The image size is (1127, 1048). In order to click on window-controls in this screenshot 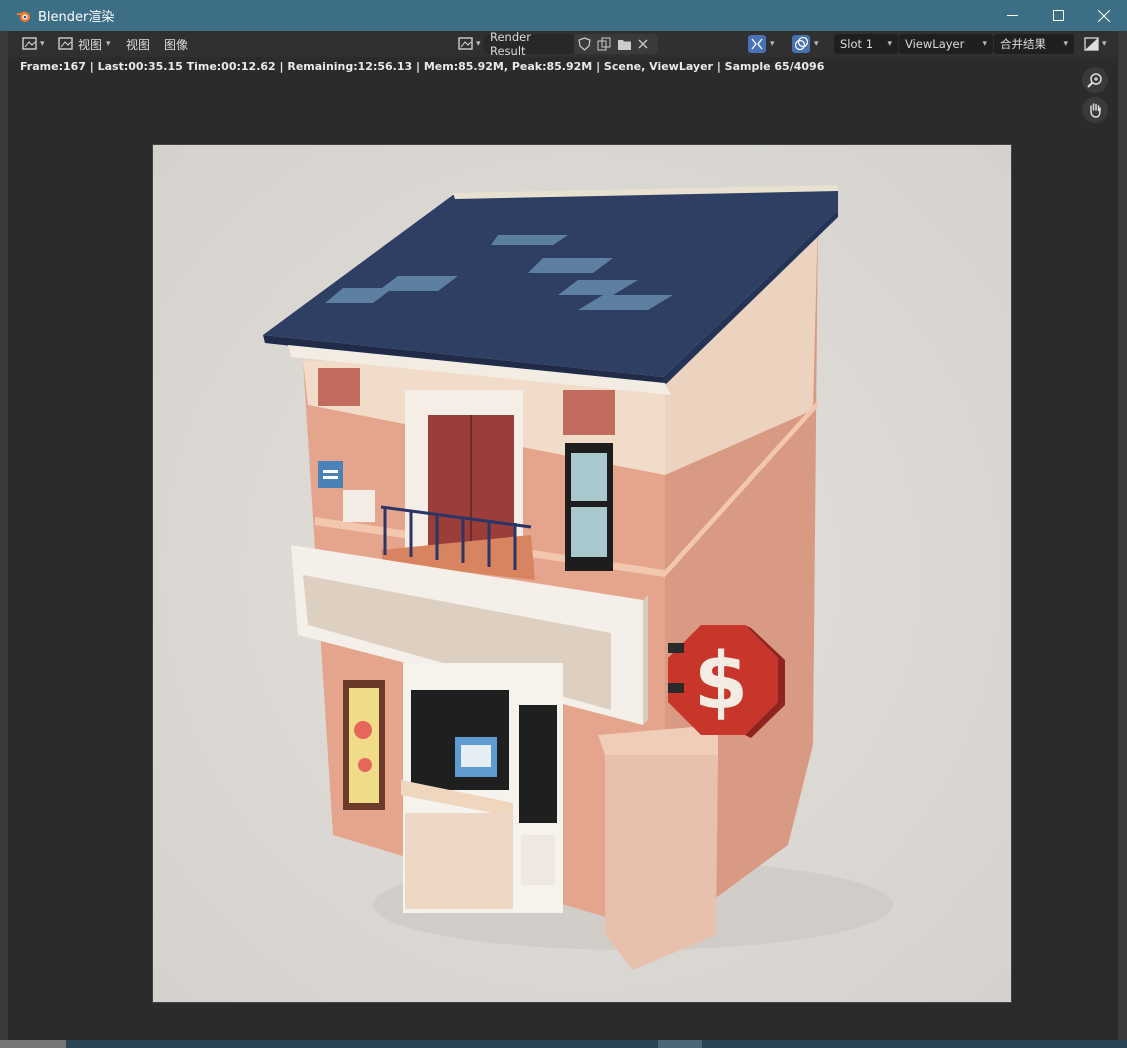, I will do `click(1058, 15)`.